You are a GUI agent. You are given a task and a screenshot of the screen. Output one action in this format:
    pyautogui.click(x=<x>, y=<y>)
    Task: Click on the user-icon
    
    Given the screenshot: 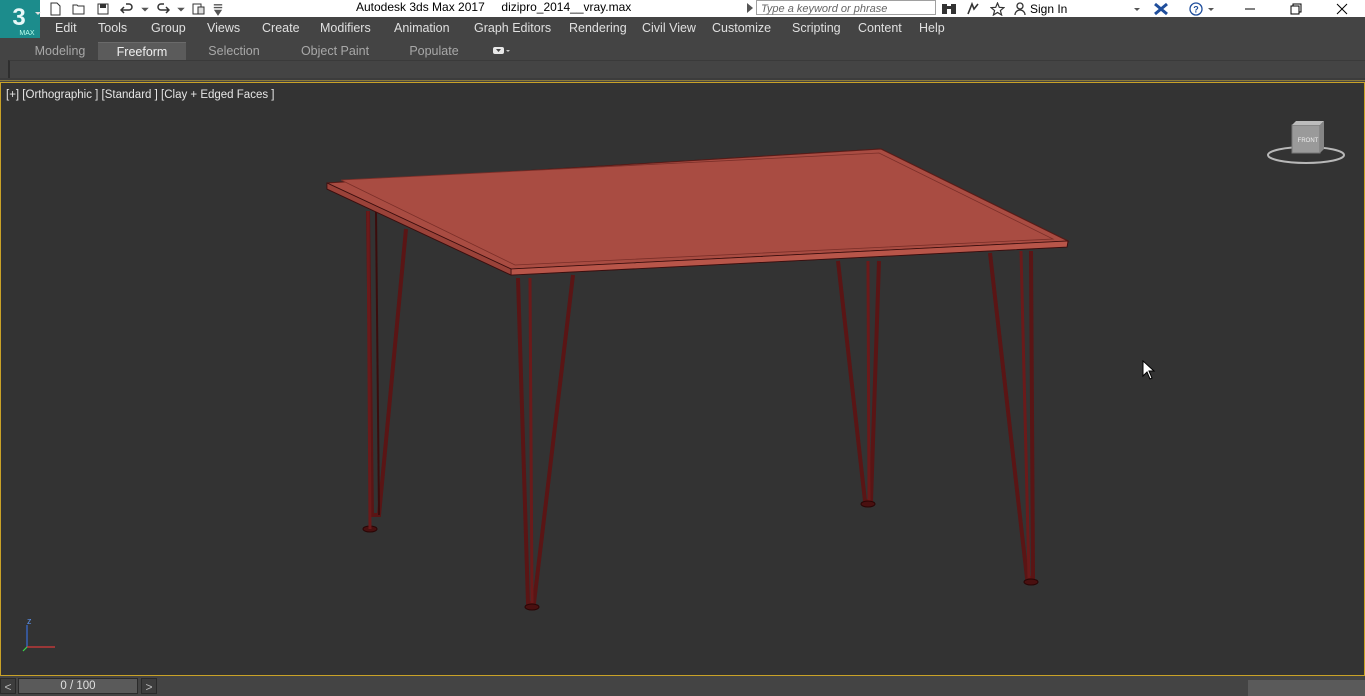 What is the action you would take?
    pyautogui.click(x=1020, y=8)
    